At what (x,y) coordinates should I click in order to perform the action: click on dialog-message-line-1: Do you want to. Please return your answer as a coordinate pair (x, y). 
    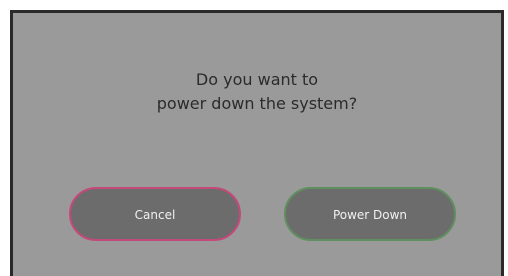
    Looking at the image, I should click on (257, 79).